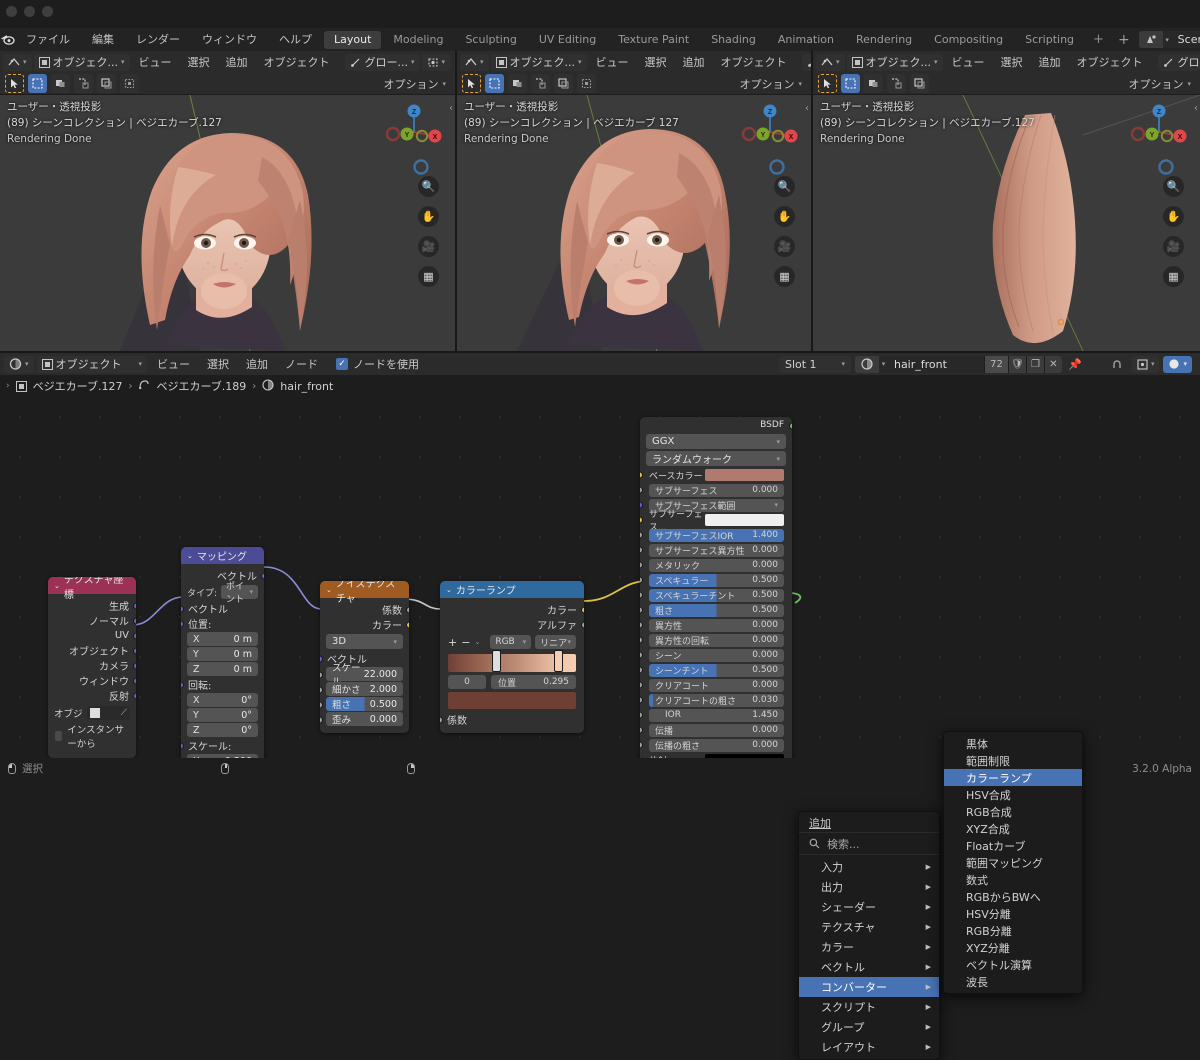  What do you see at coordinates (428, 216) in the screenshot?
I see `pan-hand-icon: ✋` at bounding box center [428, 216].